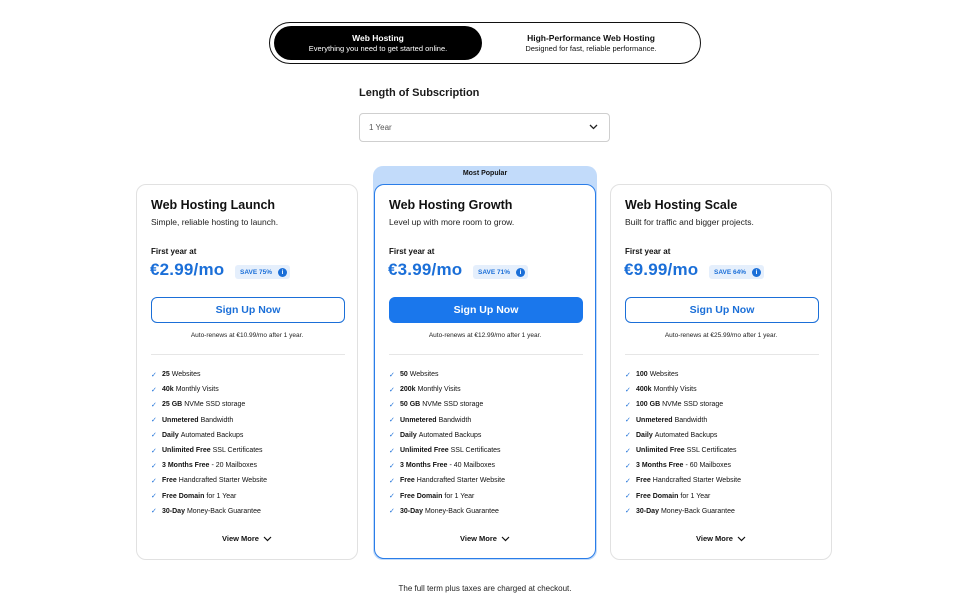  I want to click on plan-price: €2.99/mo, so click(187, 269).